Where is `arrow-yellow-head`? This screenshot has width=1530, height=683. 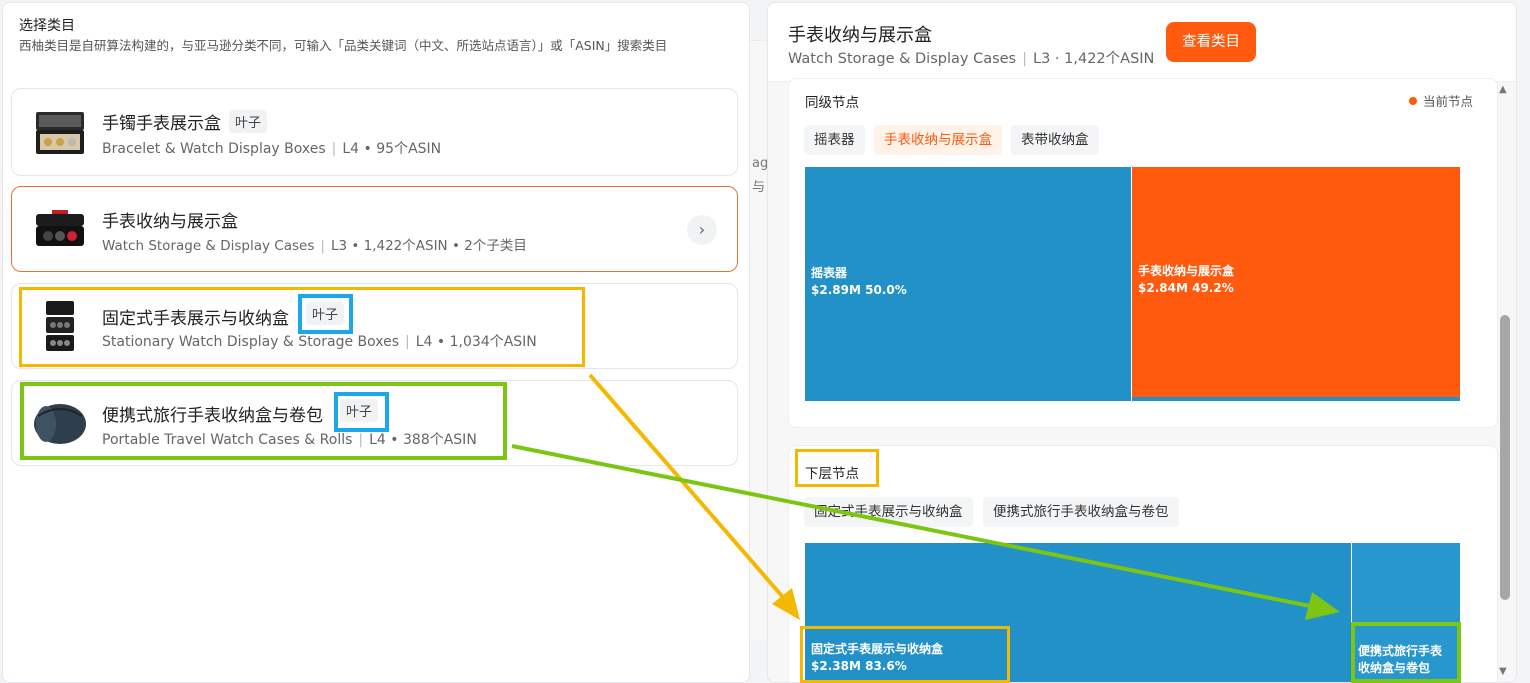 arrow-yellow-head is located at coordinates (786, 604).